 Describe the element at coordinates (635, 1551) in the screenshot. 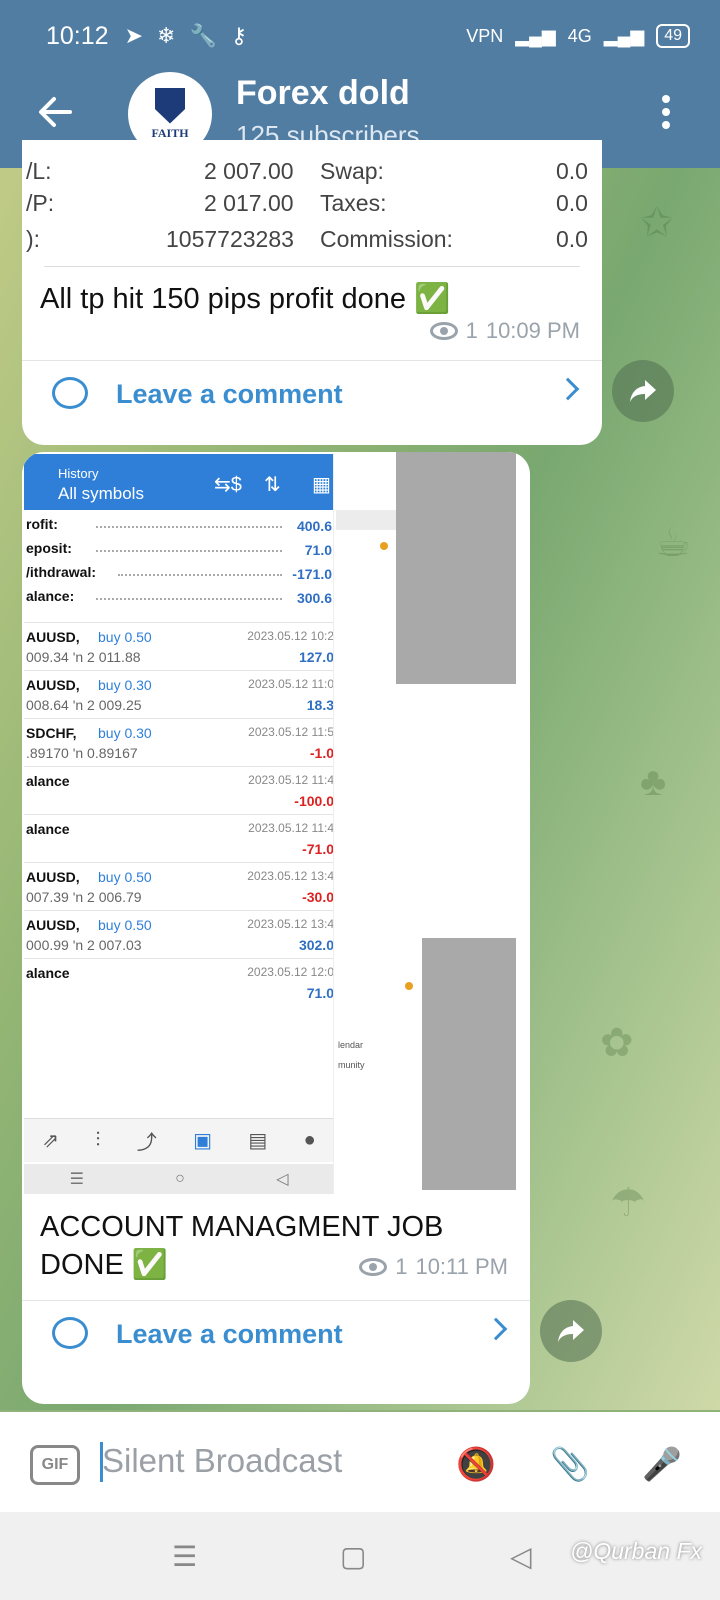

I see `watermark-text: @Qurban Fx` at that location.